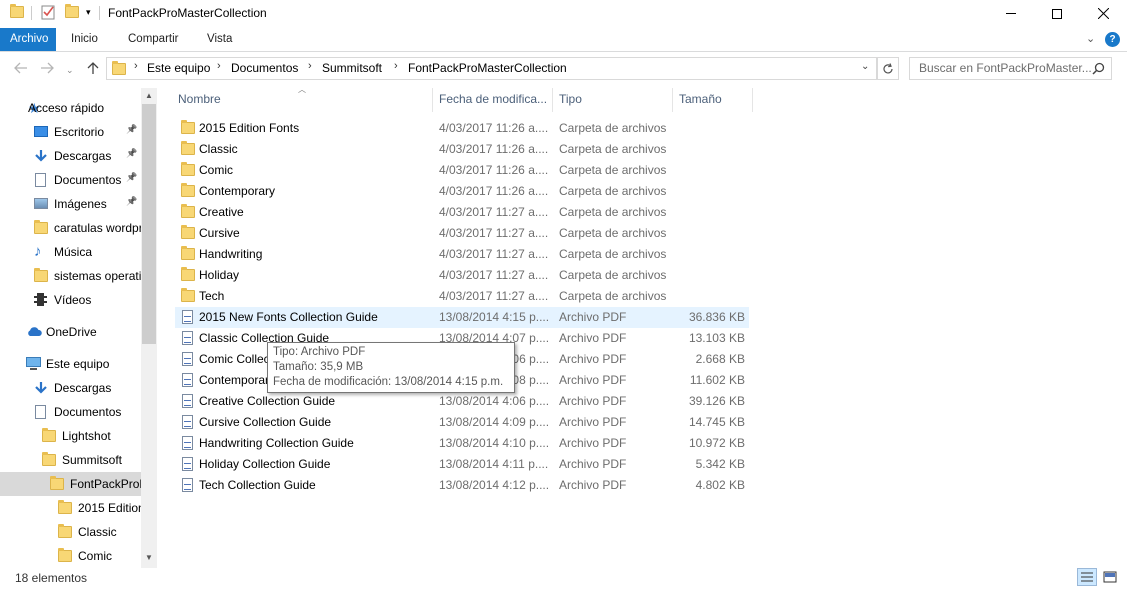 This screenshot has width=1127, height=589. I want to click on help-icon: ?, so click(1112, 39).